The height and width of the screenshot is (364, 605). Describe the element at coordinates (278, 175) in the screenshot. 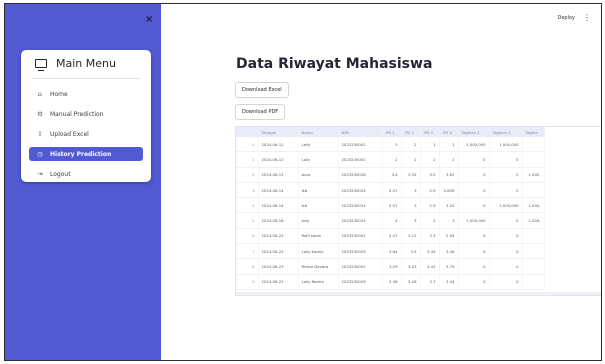

I see `table-cell: 2024-06-13` at that location.